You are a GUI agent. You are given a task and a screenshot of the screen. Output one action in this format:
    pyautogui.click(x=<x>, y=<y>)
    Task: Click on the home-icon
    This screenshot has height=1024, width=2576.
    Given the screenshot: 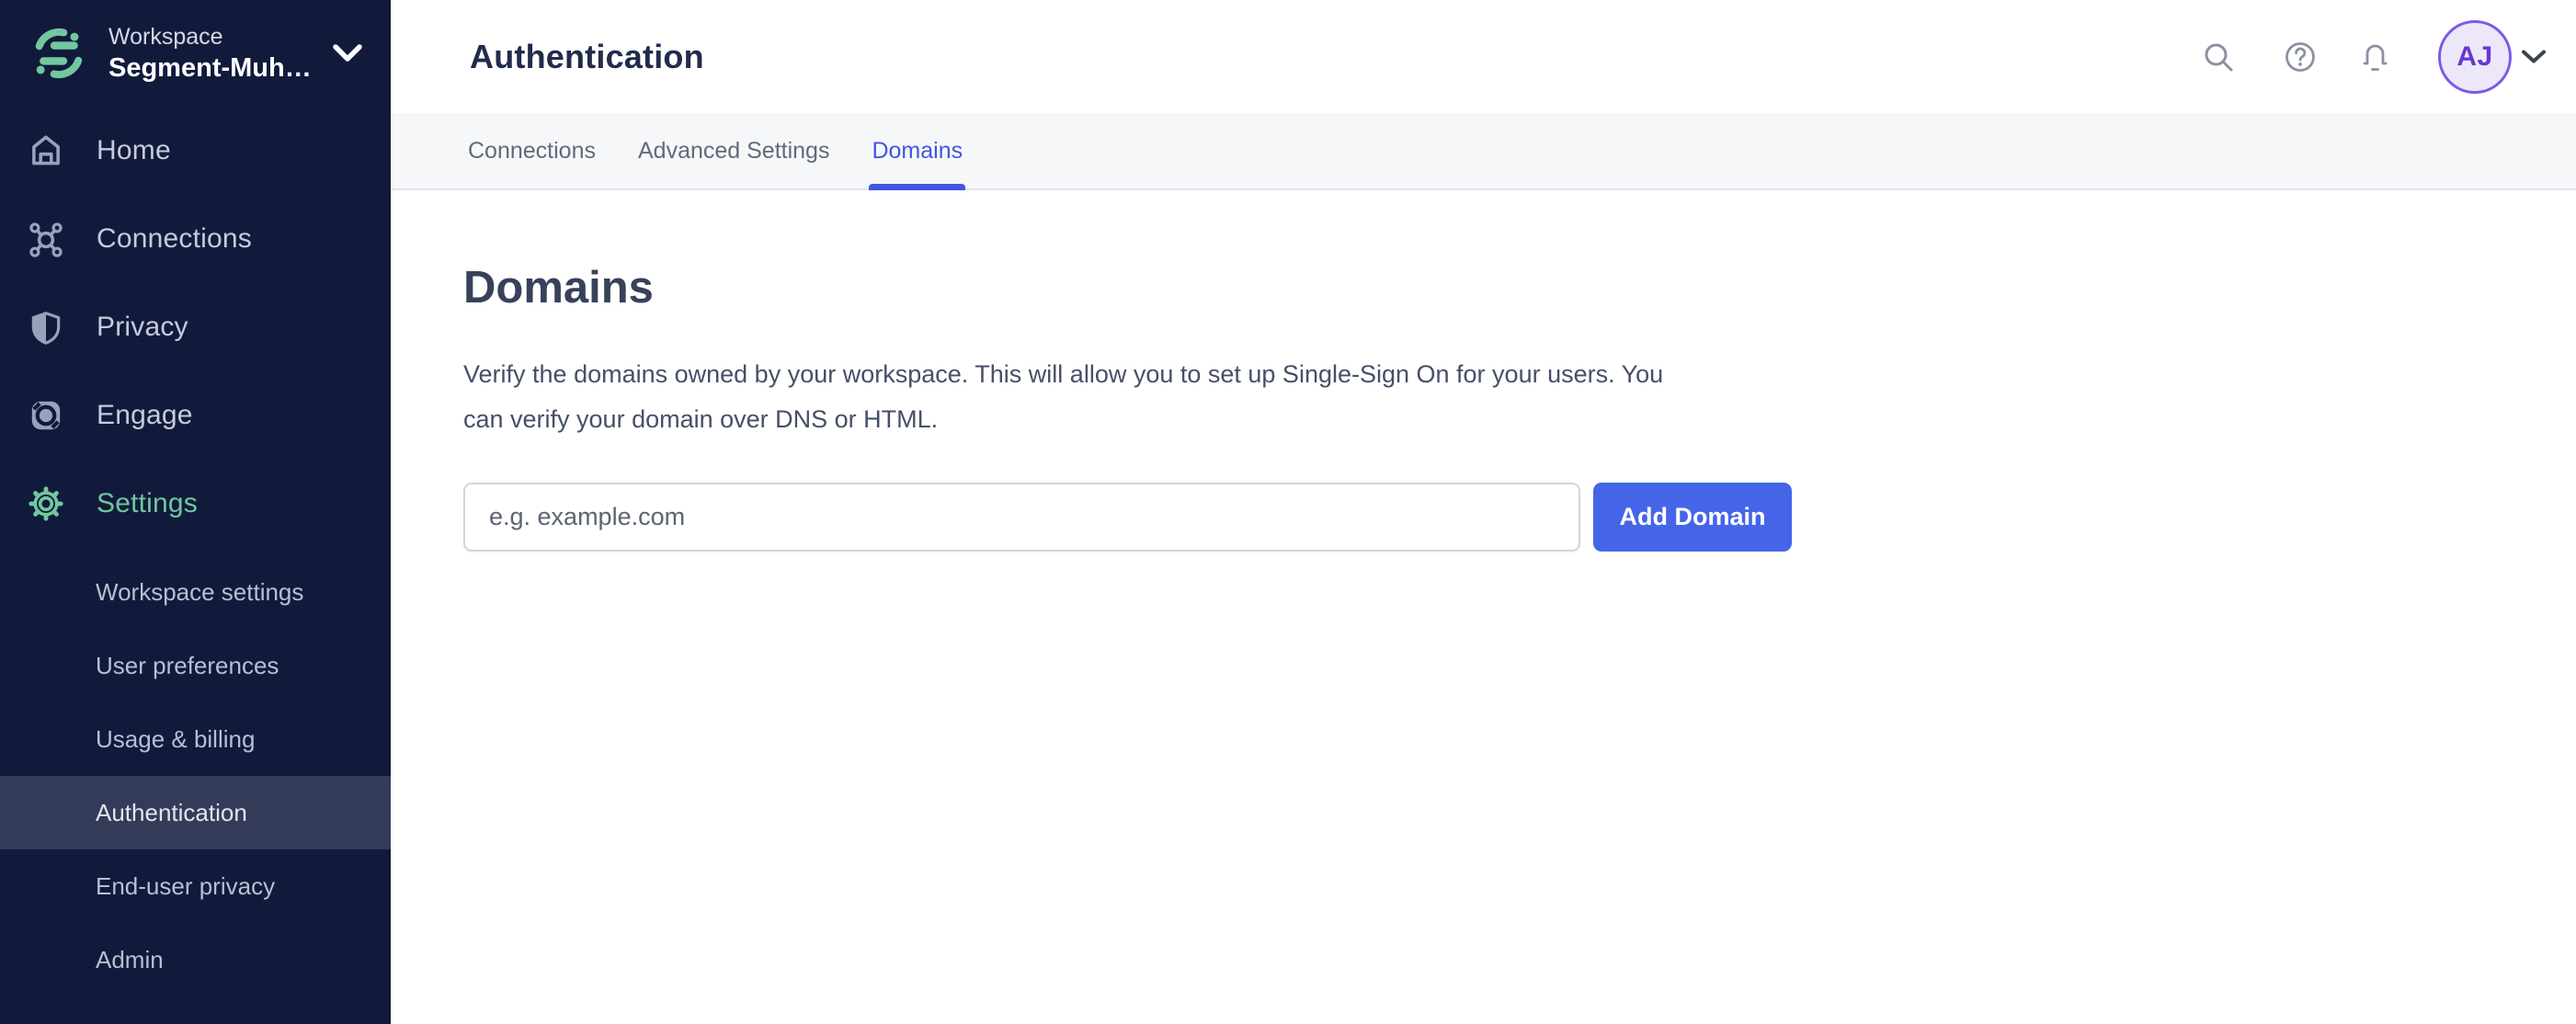 What is the action you would take?
    pyautogui.click(x=46, y=150)
    